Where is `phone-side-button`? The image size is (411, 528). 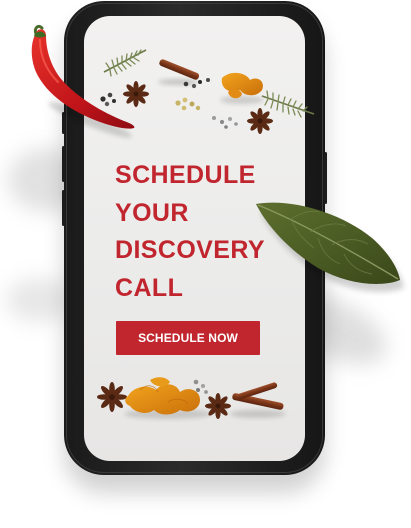 phone-side-button is located at coordinates (63, 123).